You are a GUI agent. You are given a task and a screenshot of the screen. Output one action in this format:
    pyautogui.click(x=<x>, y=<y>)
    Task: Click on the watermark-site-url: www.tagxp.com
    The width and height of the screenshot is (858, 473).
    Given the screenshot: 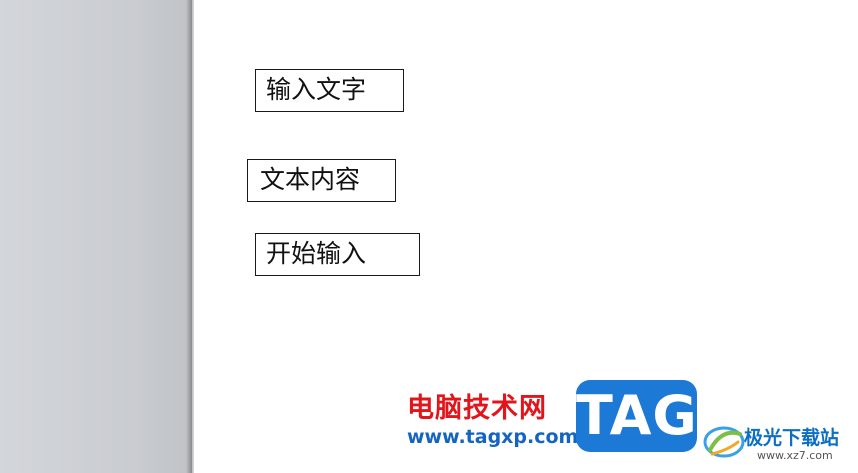 What is the action you would take?
    pyautogui.click(x=493, y=437)
    